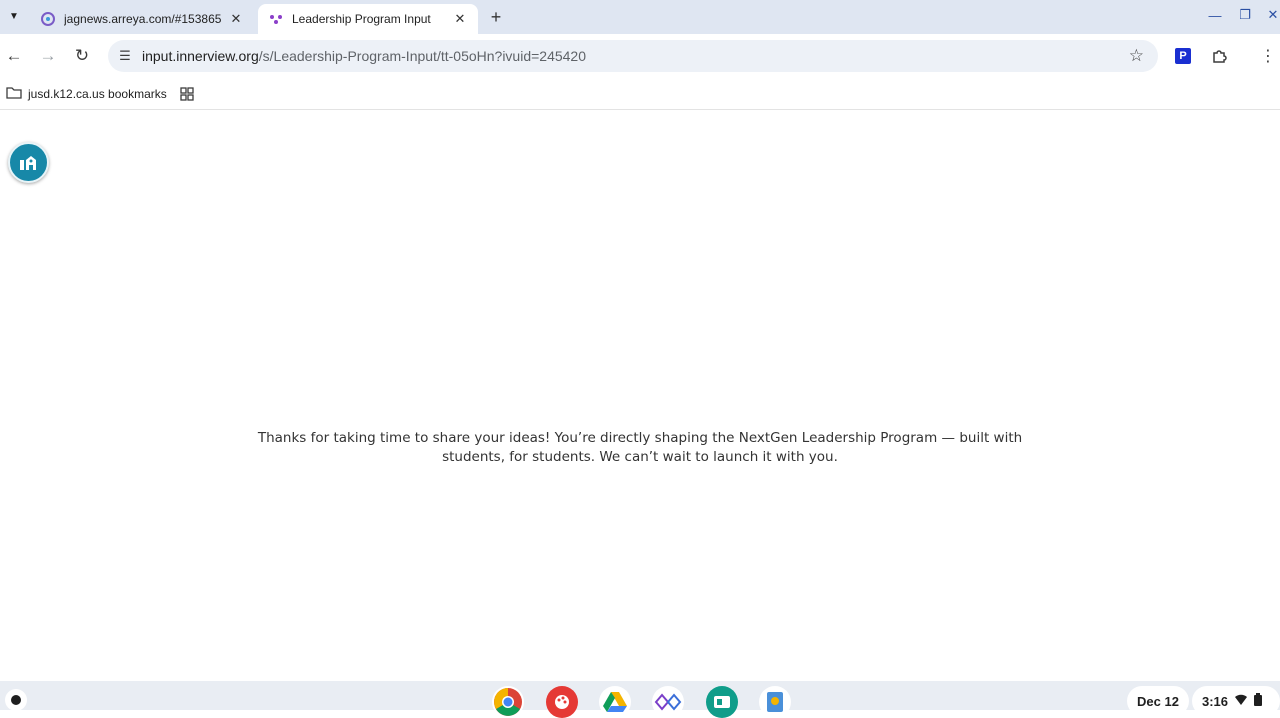 The image size is (1280, 718). Describe the element at coordinates (48, 19) in the screenshot. I see `jagnews-favicon-icon` at that location.